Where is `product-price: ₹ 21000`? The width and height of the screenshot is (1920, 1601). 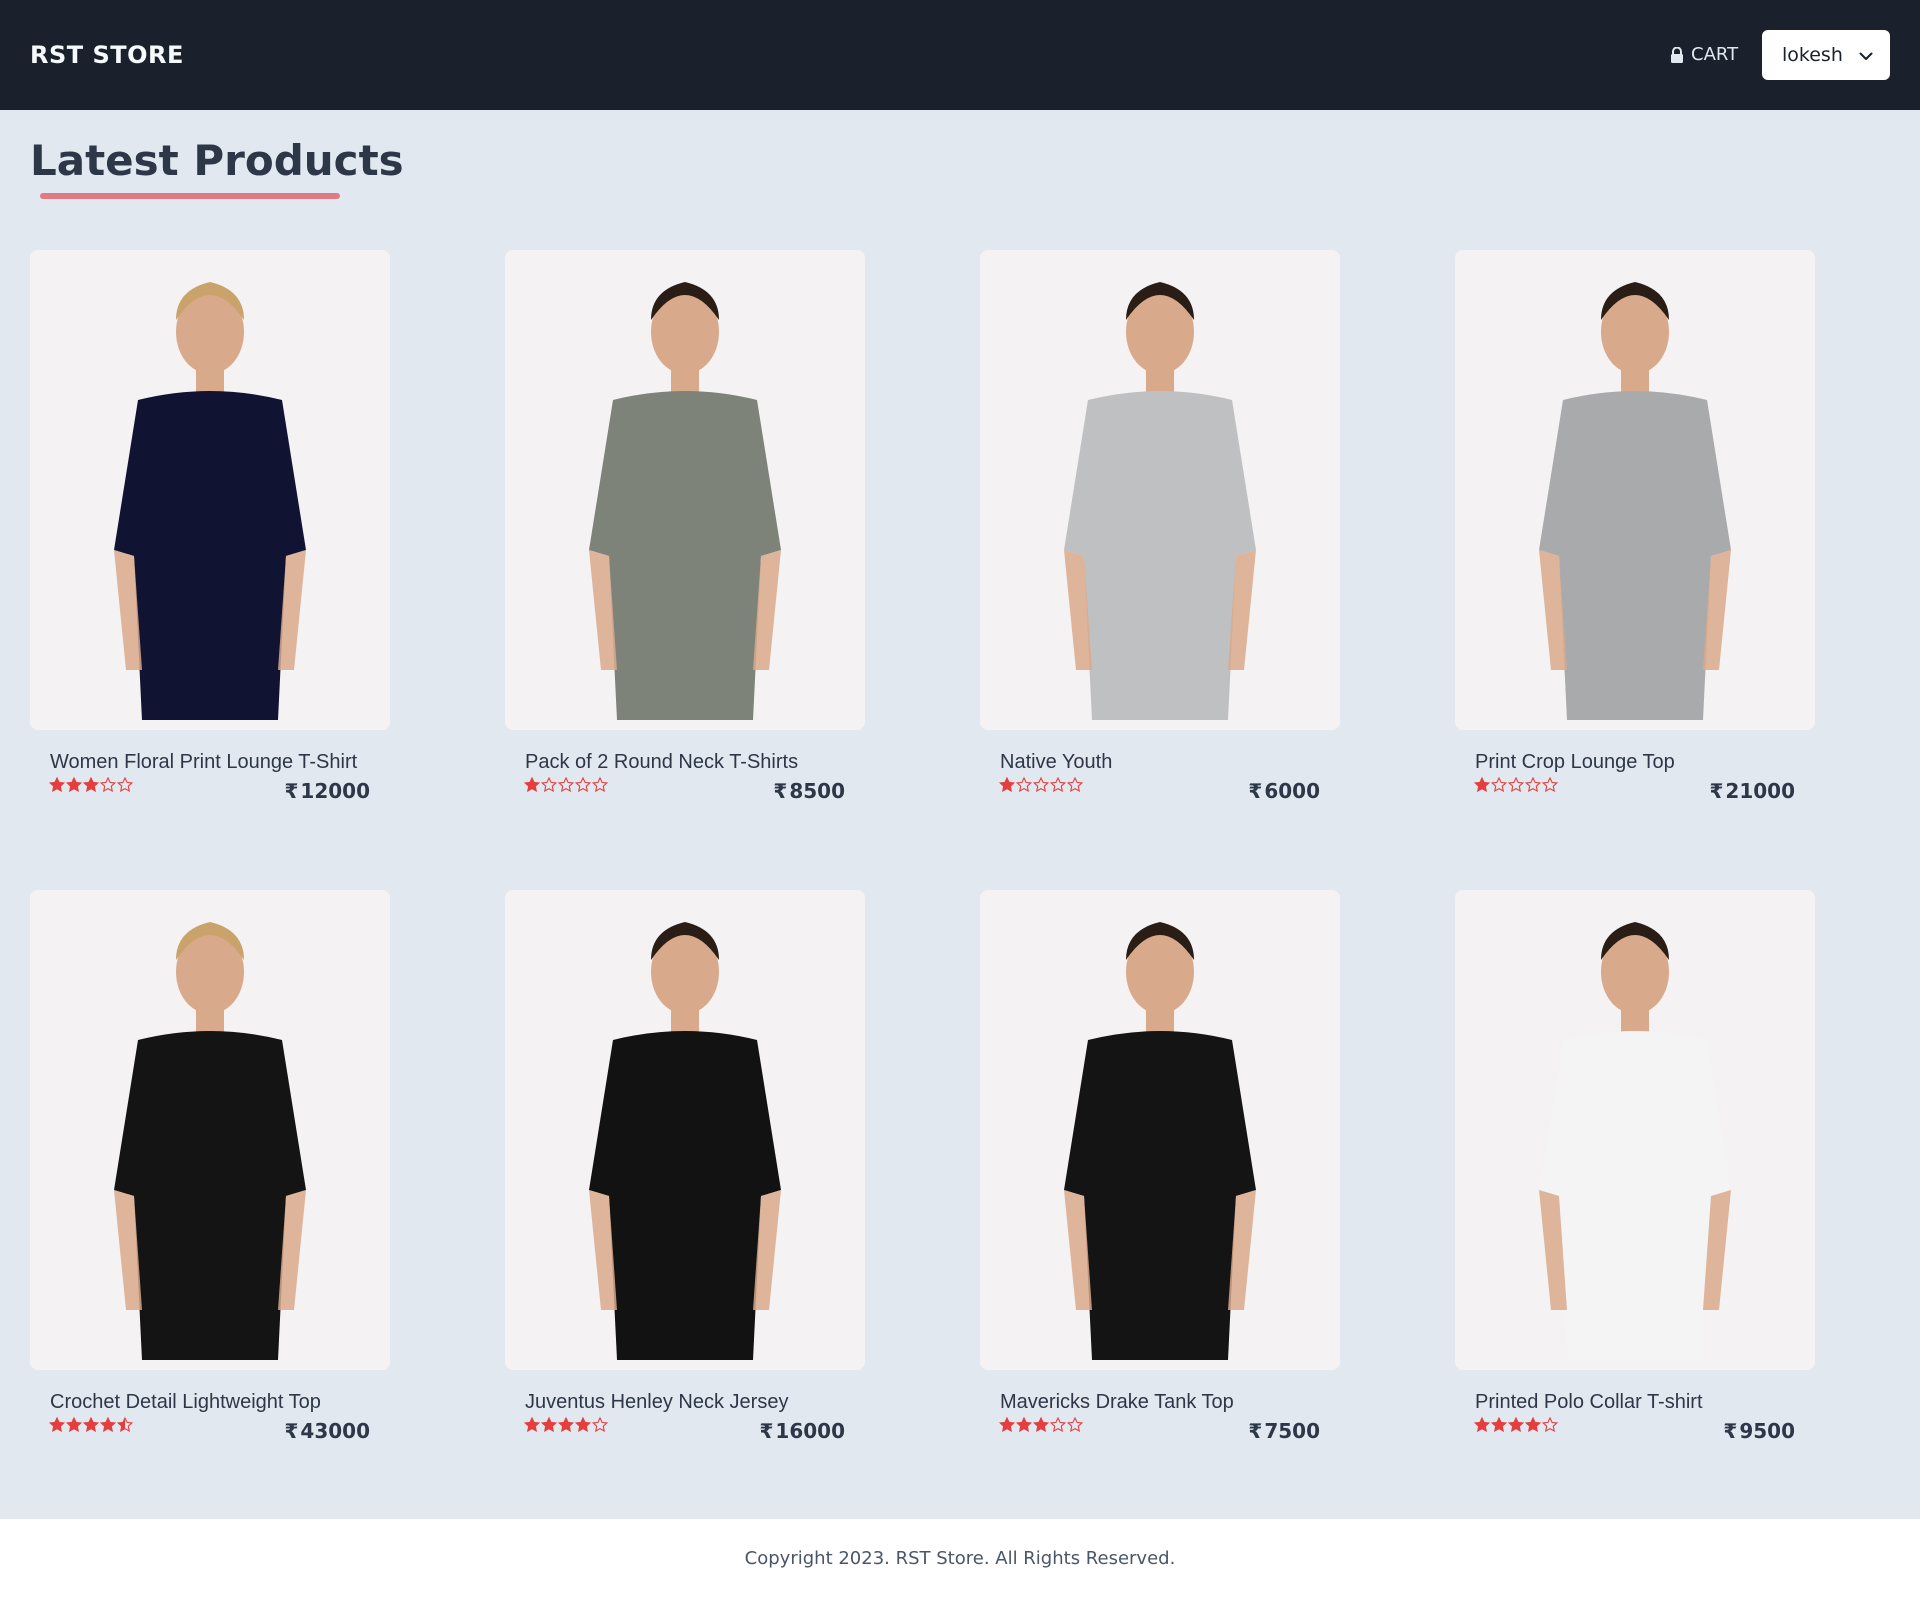
product-price: ₹ 21000 is located at coordinates (1752, 791).